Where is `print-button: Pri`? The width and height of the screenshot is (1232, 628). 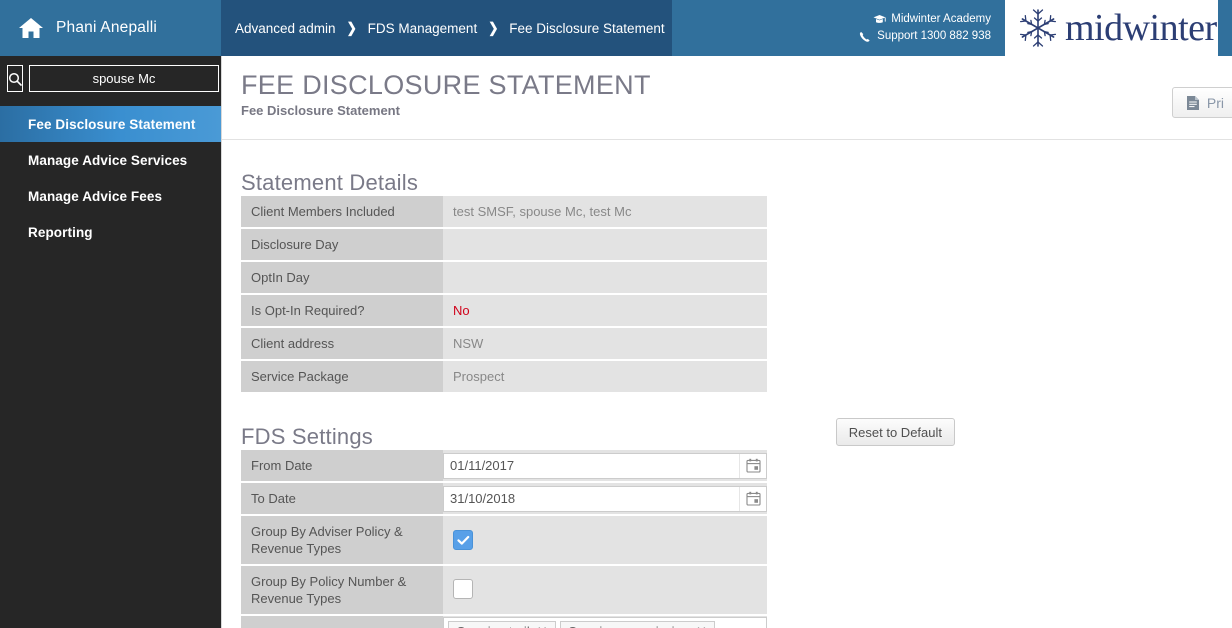 print-button: Pri is located at coordinates (1201, 102).